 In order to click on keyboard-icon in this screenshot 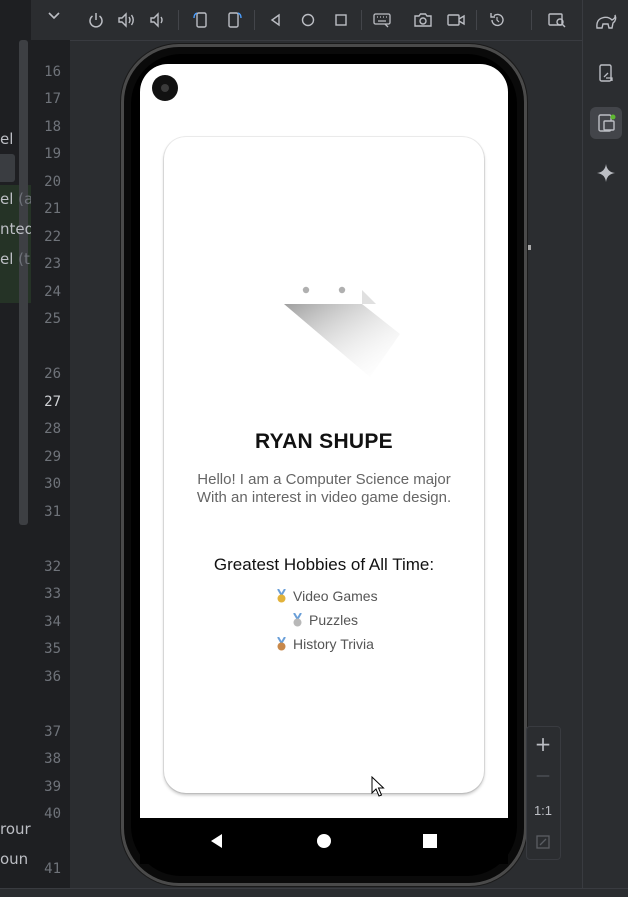, I will do `click(382, 20)`.